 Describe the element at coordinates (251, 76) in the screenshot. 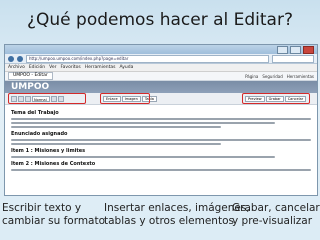

I see `tool-pagina: Página` at that location.